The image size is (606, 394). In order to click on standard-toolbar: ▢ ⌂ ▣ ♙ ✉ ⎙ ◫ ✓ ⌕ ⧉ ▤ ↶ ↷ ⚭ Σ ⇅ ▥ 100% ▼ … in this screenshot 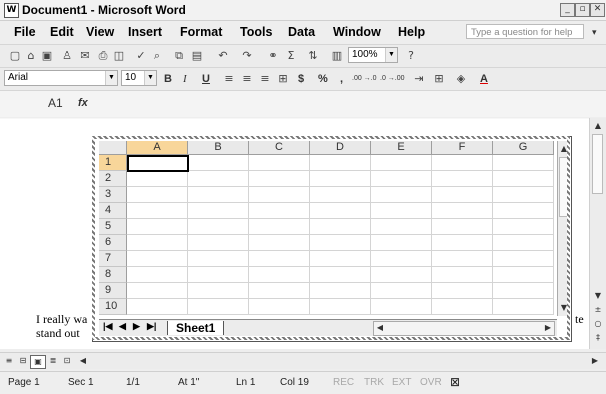, I will do `click(303, 55)`.